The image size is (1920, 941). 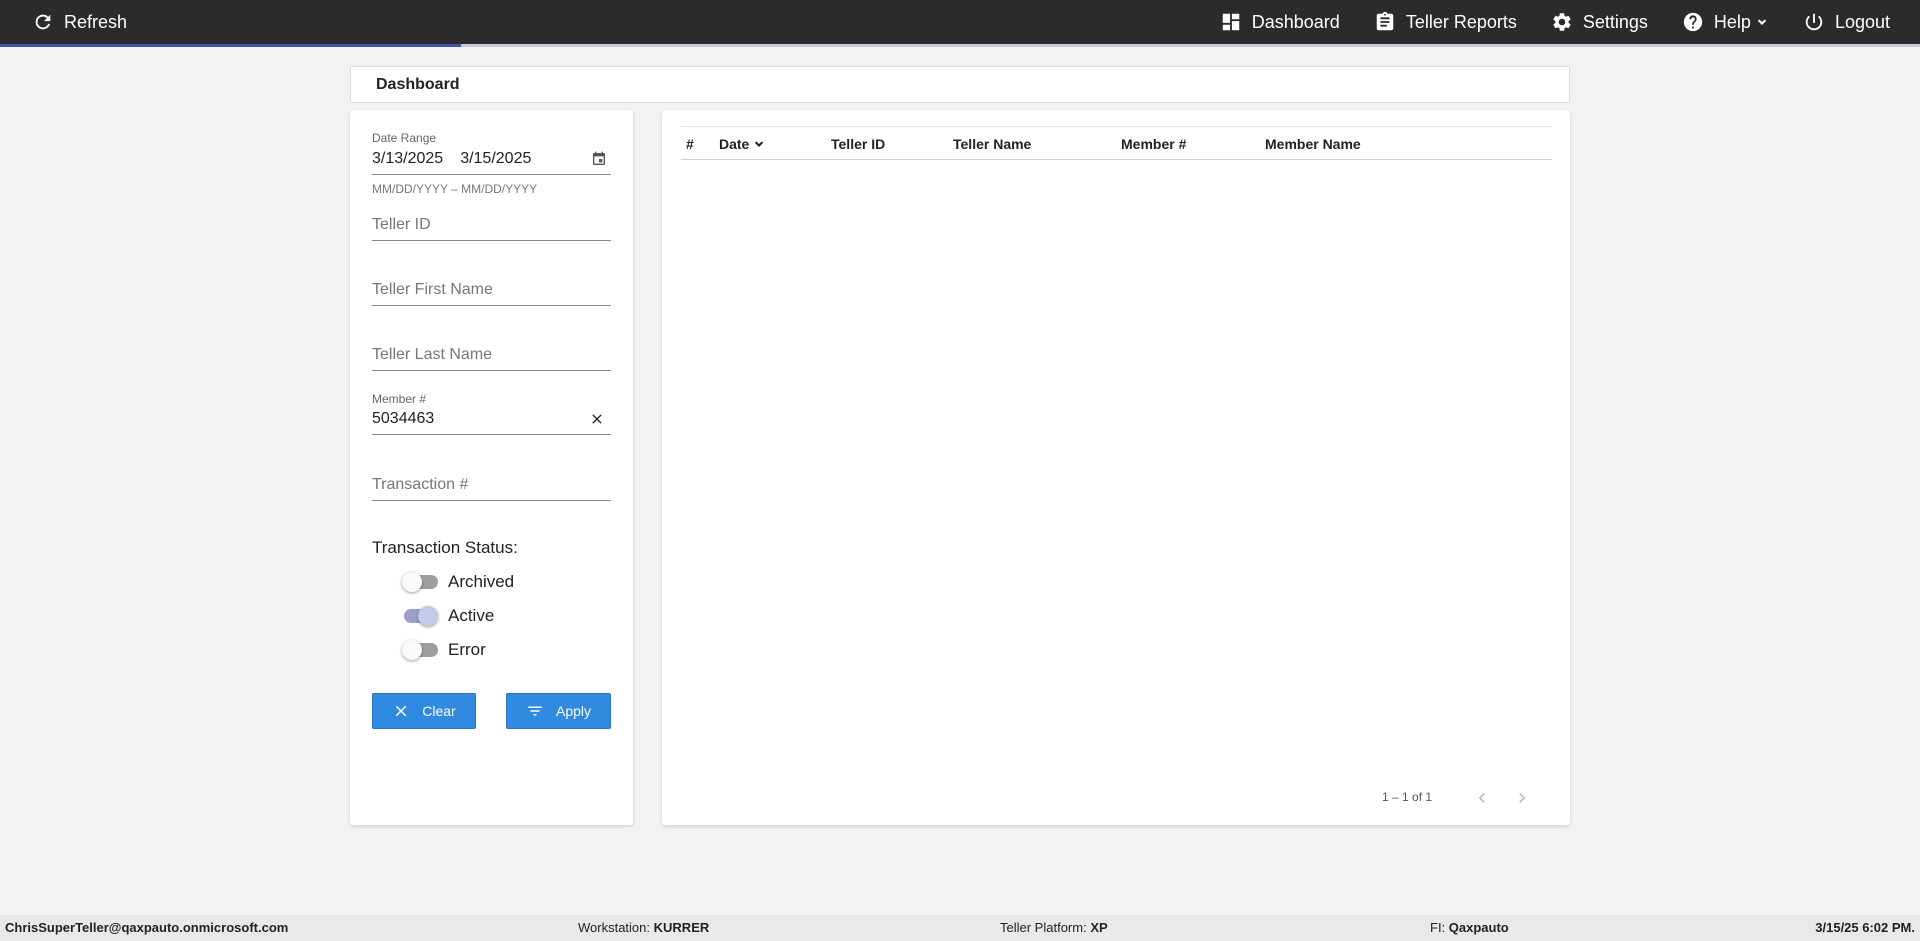 I want to click on footer-datetime-value: 3/15/25 6:02 PM., so click(x=1865, y=927).